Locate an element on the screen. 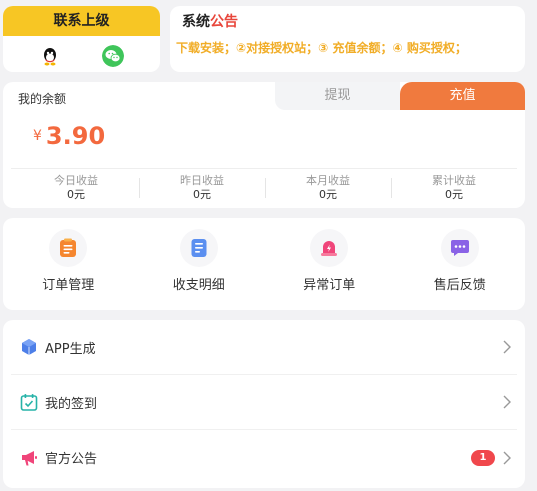 The height and width of the screenshot is (491, 537). alarm-icon is located at coordinates (329, 248).